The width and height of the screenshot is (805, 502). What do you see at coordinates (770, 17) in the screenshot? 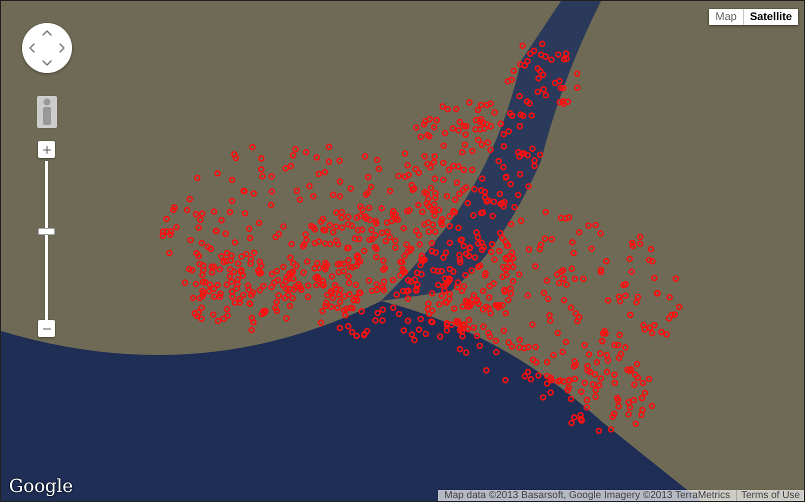
I see `map-type-tab: Satellite` at bounding box center [770, 17].